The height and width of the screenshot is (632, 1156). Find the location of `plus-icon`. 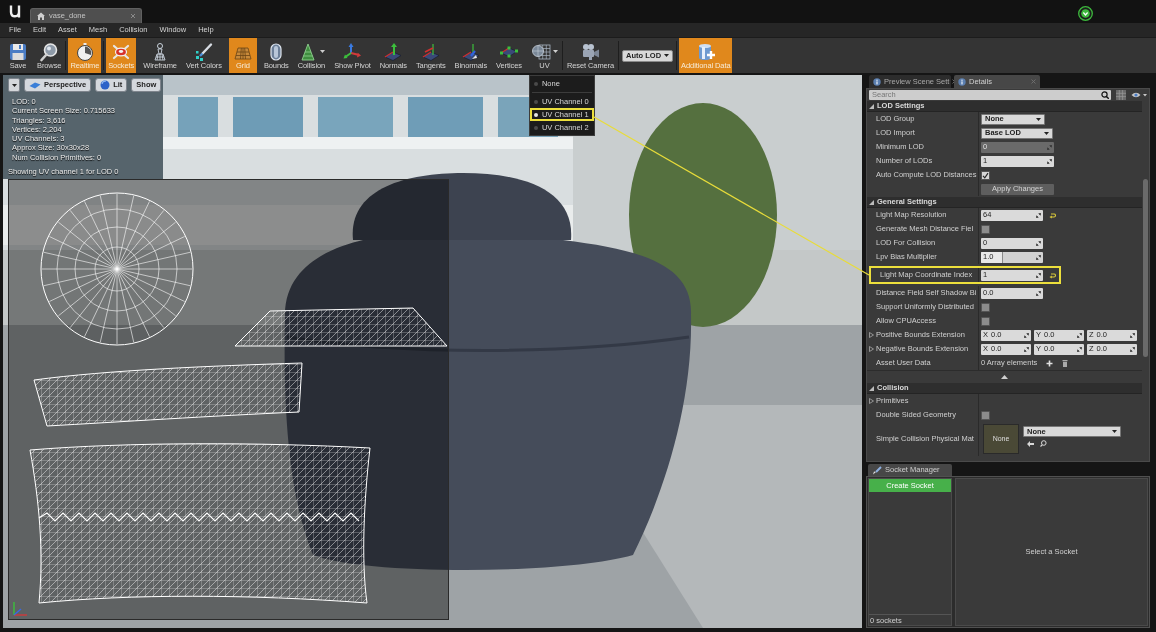

plus-icon is located at coordinates (1050, 363).